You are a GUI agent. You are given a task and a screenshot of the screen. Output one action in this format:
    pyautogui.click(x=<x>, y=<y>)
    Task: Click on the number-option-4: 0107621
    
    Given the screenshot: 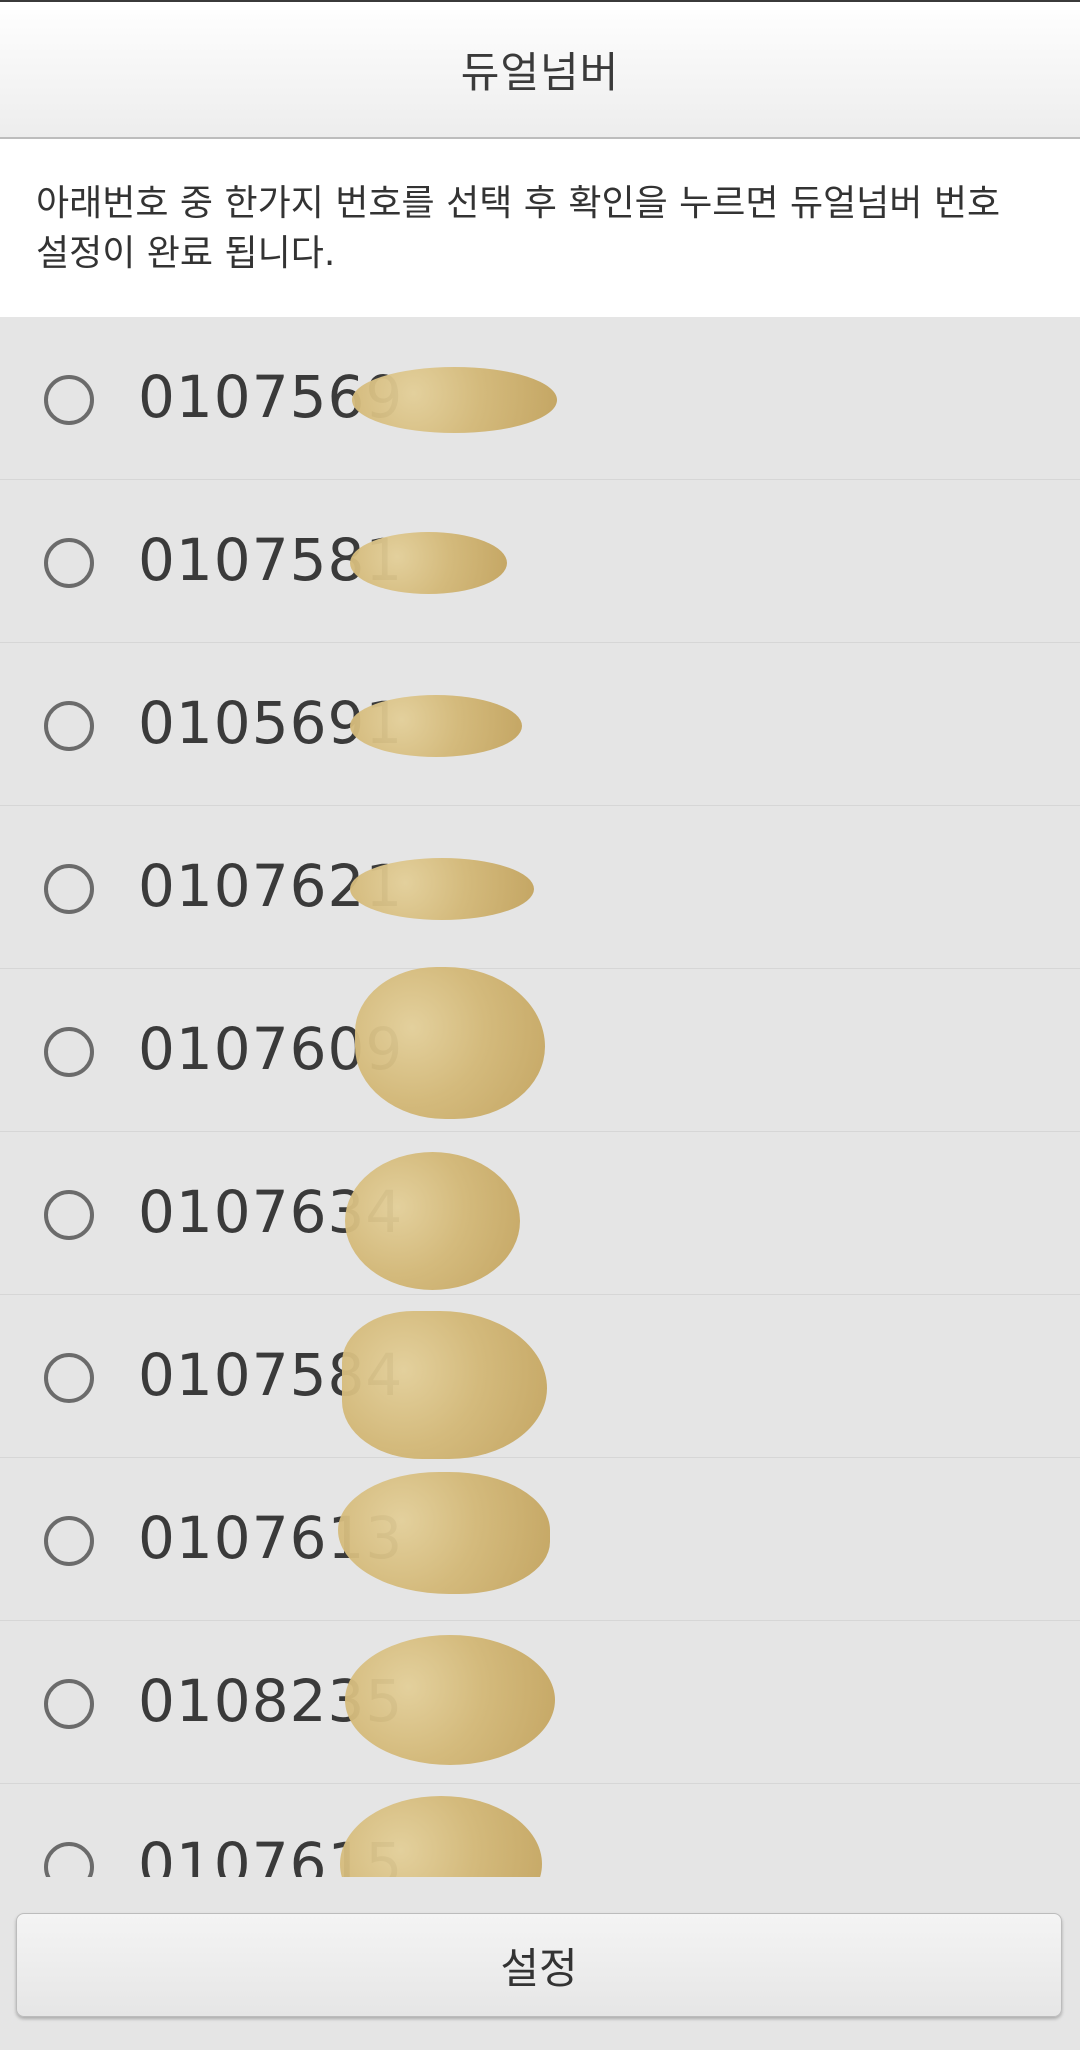 What is the action you would take?
    pyautogui.click(x=540, y=887)
    